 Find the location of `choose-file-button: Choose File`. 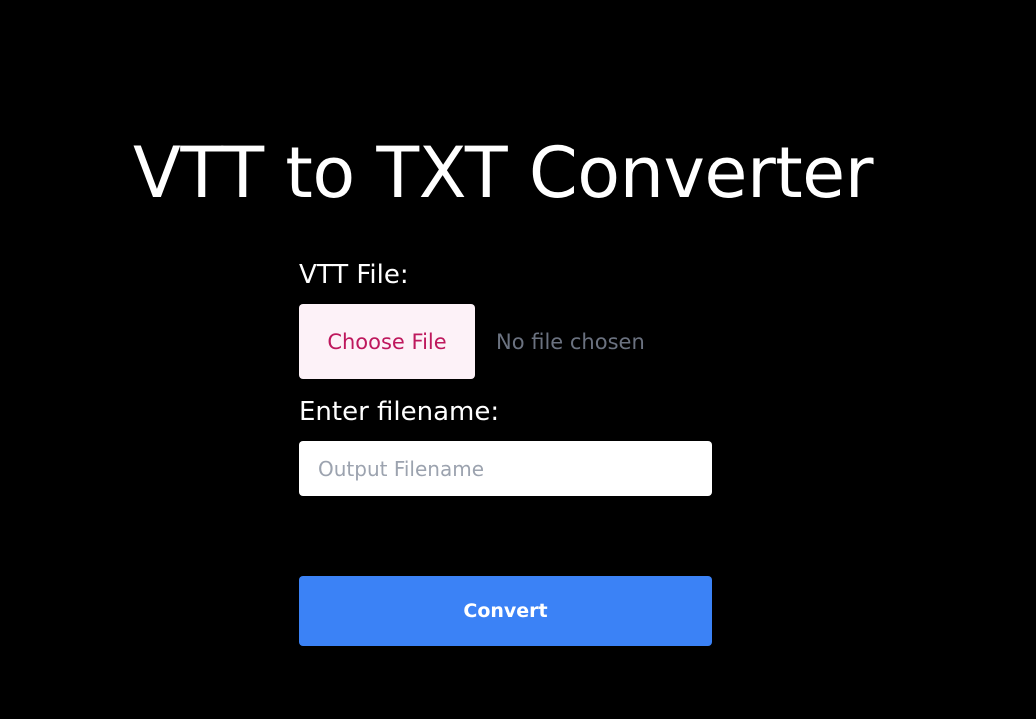

choose-file-button: Choose File is located at coordinates (387, 341).